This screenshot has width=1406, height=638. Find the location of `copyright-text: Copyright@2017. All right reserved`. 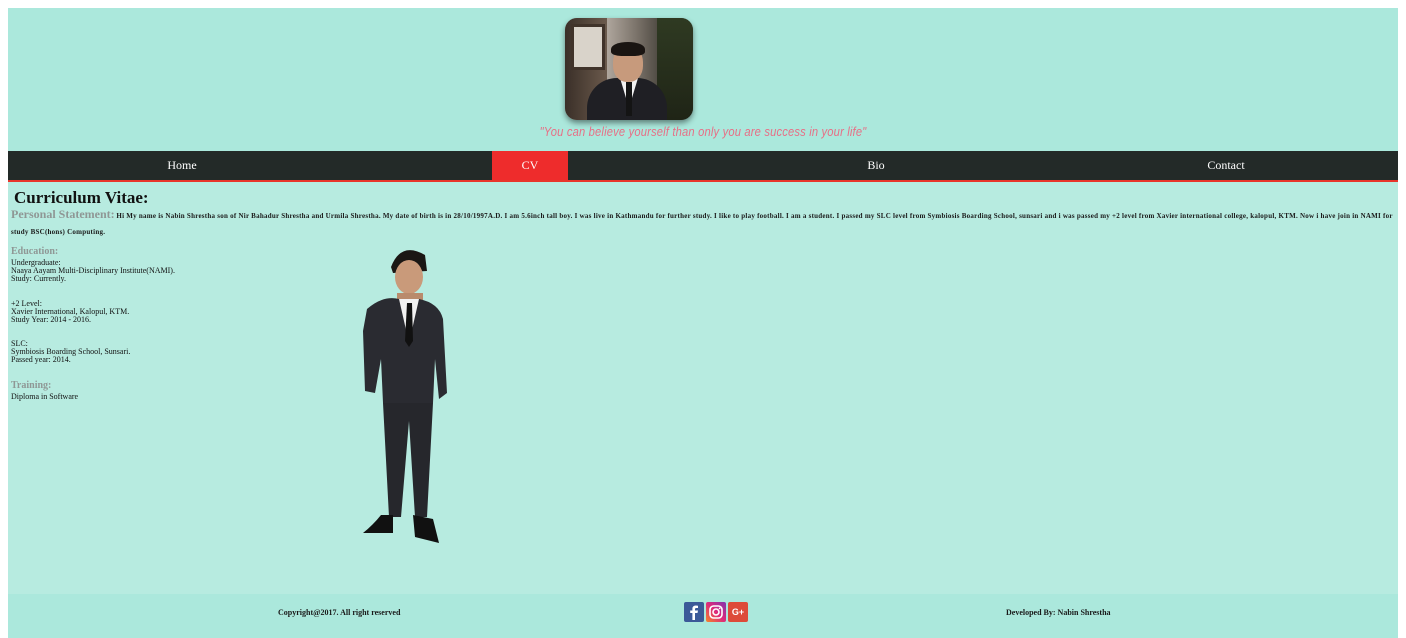

copyright-text: Copyright@2017. All right reserved is located at coordinates (339, 612).